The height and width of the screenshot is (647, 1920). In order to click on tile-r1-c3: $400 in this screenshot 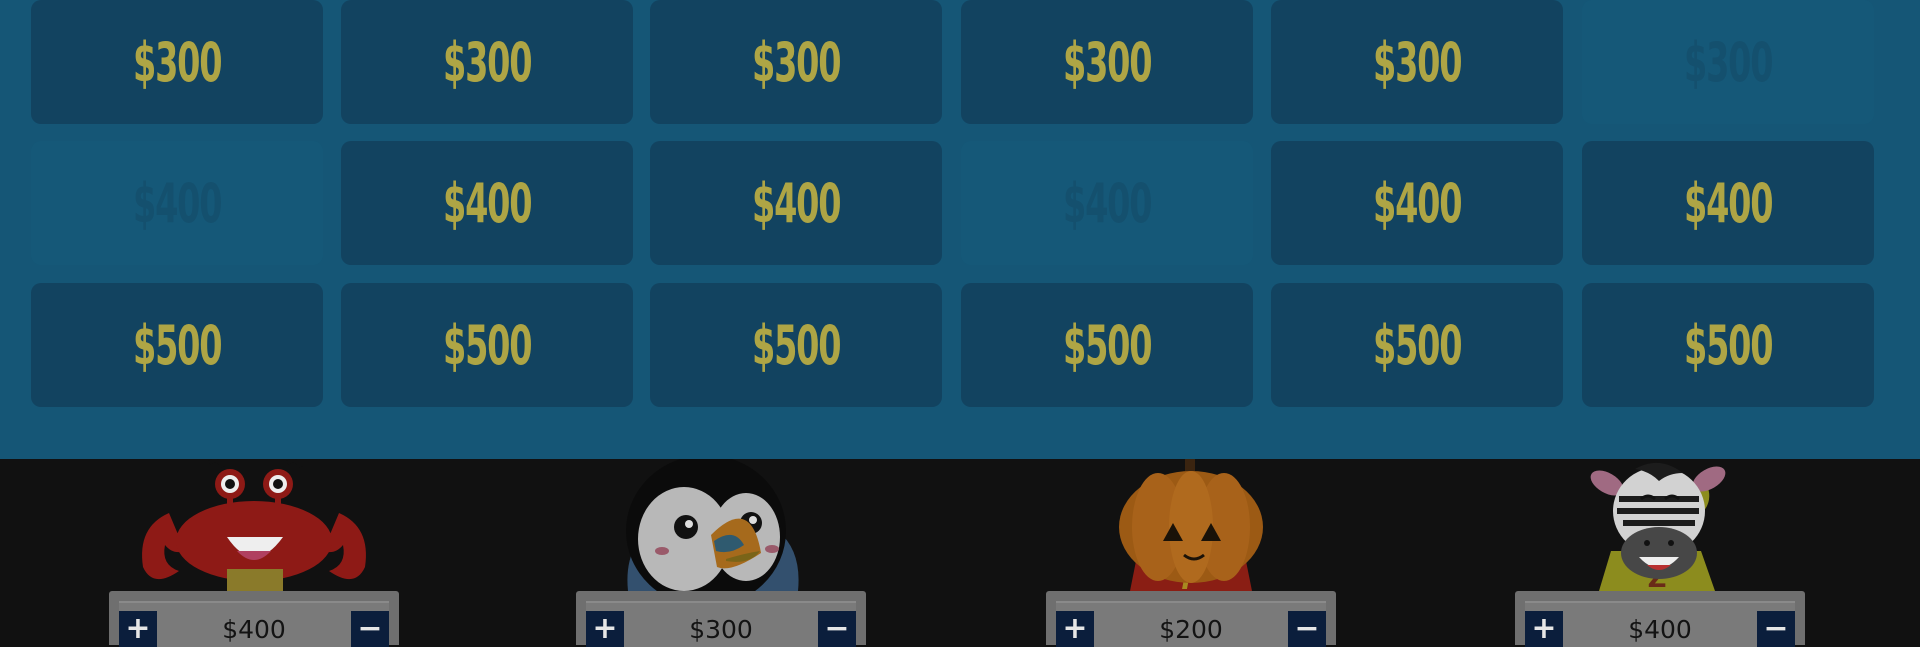, I will do `click(1107, 203)`.